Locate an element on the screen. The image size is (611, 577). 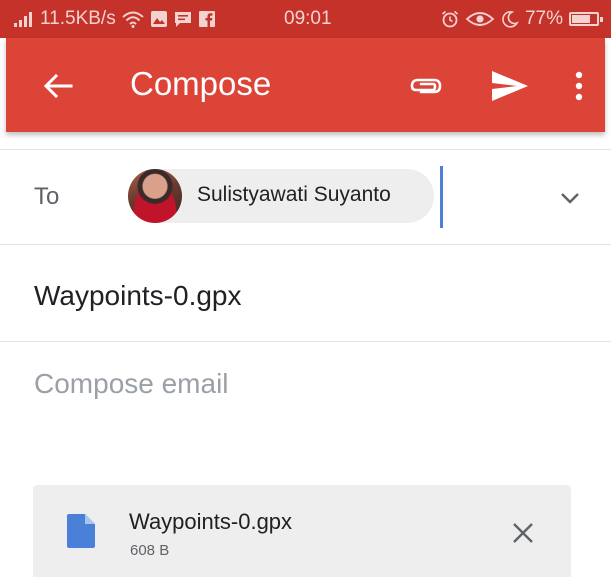
battery-percent: 77% is located at coordinates (543, 18).